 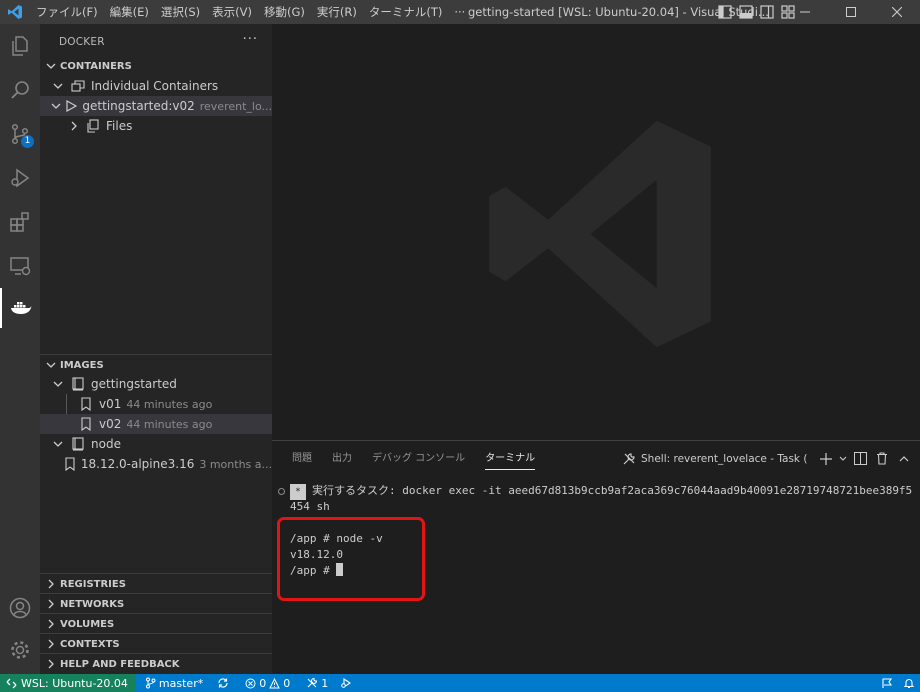 What do you see at coordinates (129, 12) in the screenshot?
I see `menu-edit: 編集(E)` at bounding box center [129, 12].